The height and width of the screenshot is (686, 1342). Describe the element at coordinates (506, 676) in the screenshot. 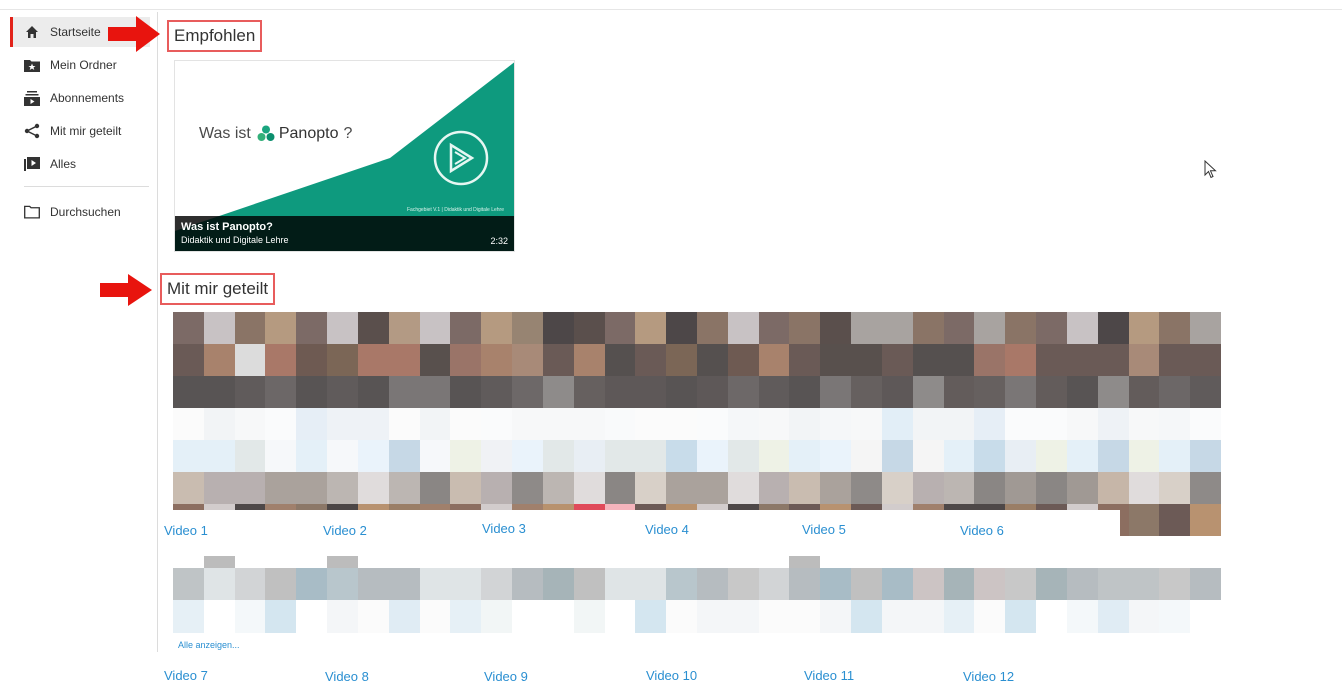

I see `video-link-9: Video 9` at that location.